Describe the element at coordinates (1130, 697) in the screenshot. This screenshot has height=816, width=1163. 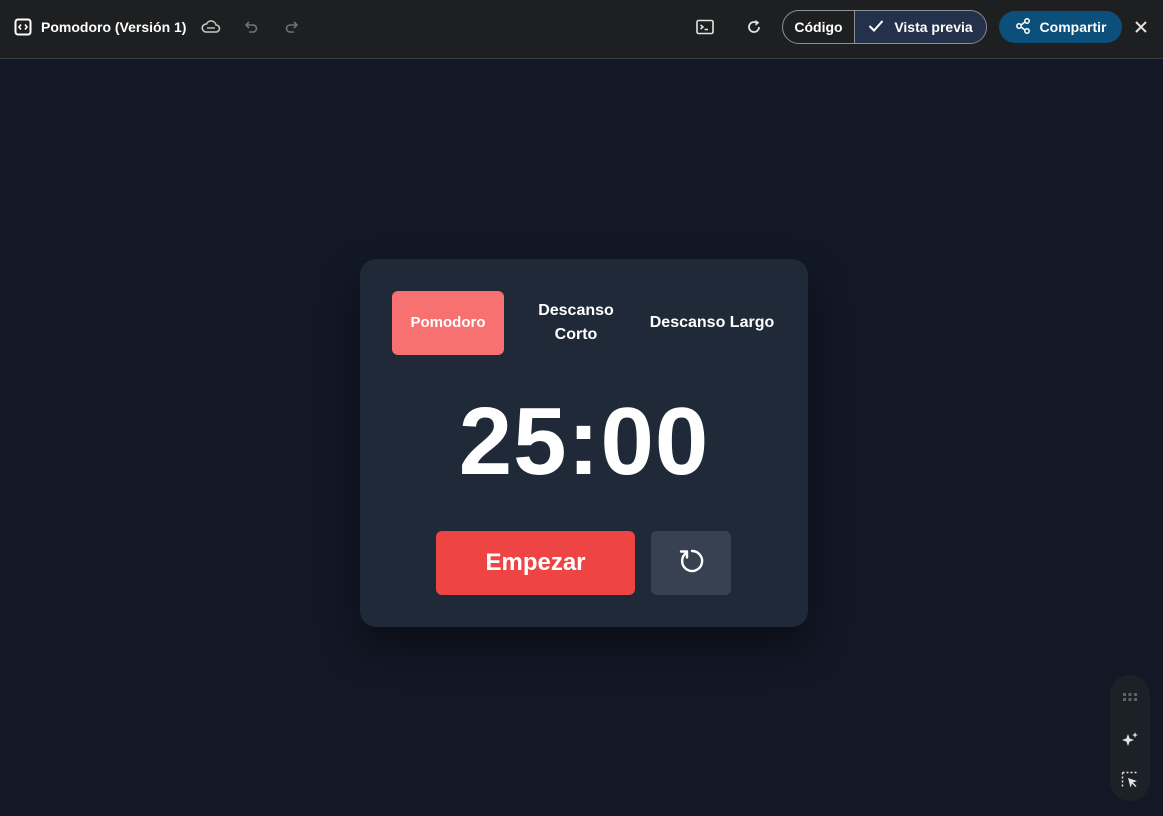
I see `drag-grid-icon` at that location.